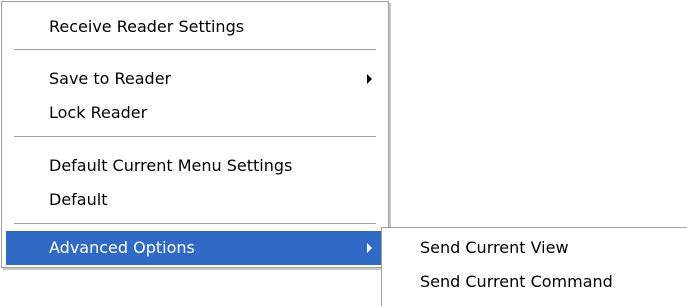  Describe the element at coordinates (516, 281) in the screenshot. I see `menu-item-label: Send Current Command` at that location.